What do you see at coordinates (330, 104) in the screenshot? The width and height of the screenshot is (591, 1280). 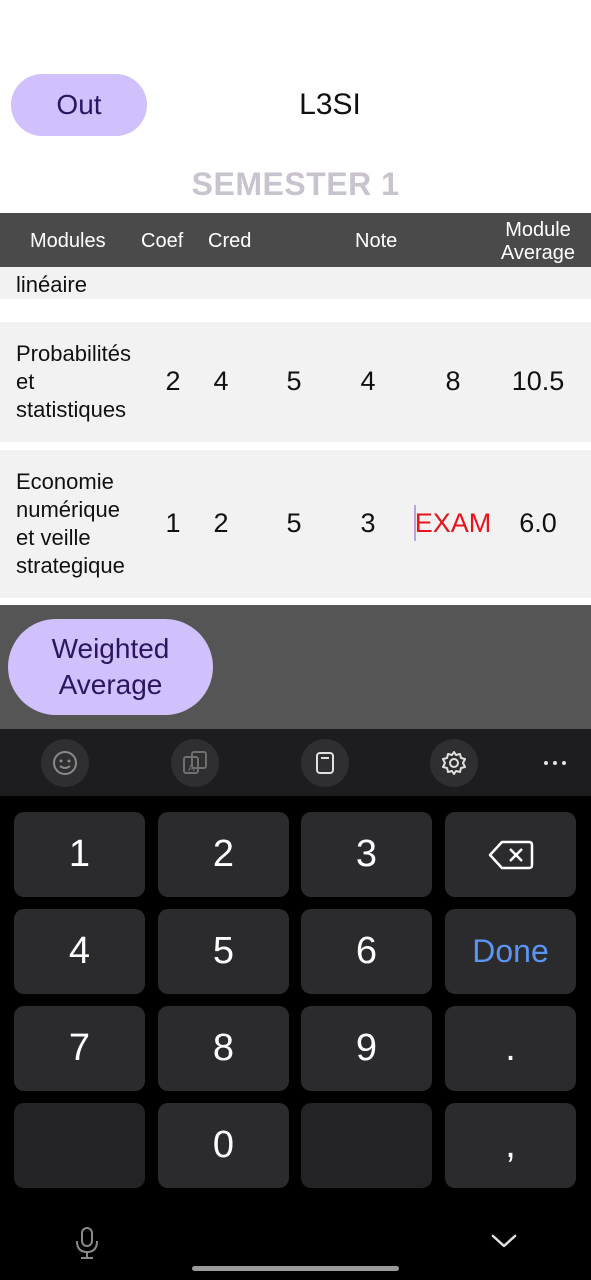 I see `page-title: L3SI` at bounding box center [330, 104].